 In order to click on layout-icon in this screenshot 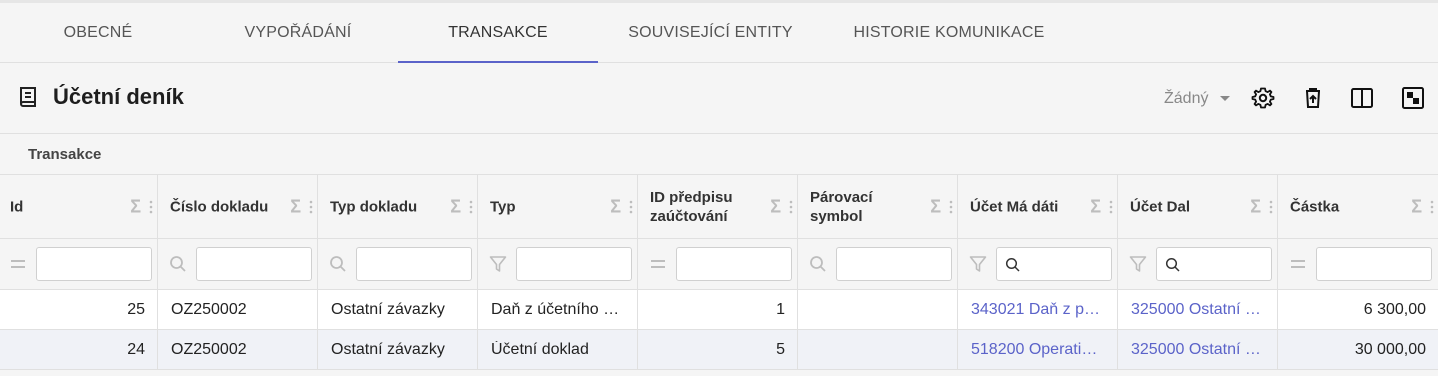, I will do `click(1413, 98)`.